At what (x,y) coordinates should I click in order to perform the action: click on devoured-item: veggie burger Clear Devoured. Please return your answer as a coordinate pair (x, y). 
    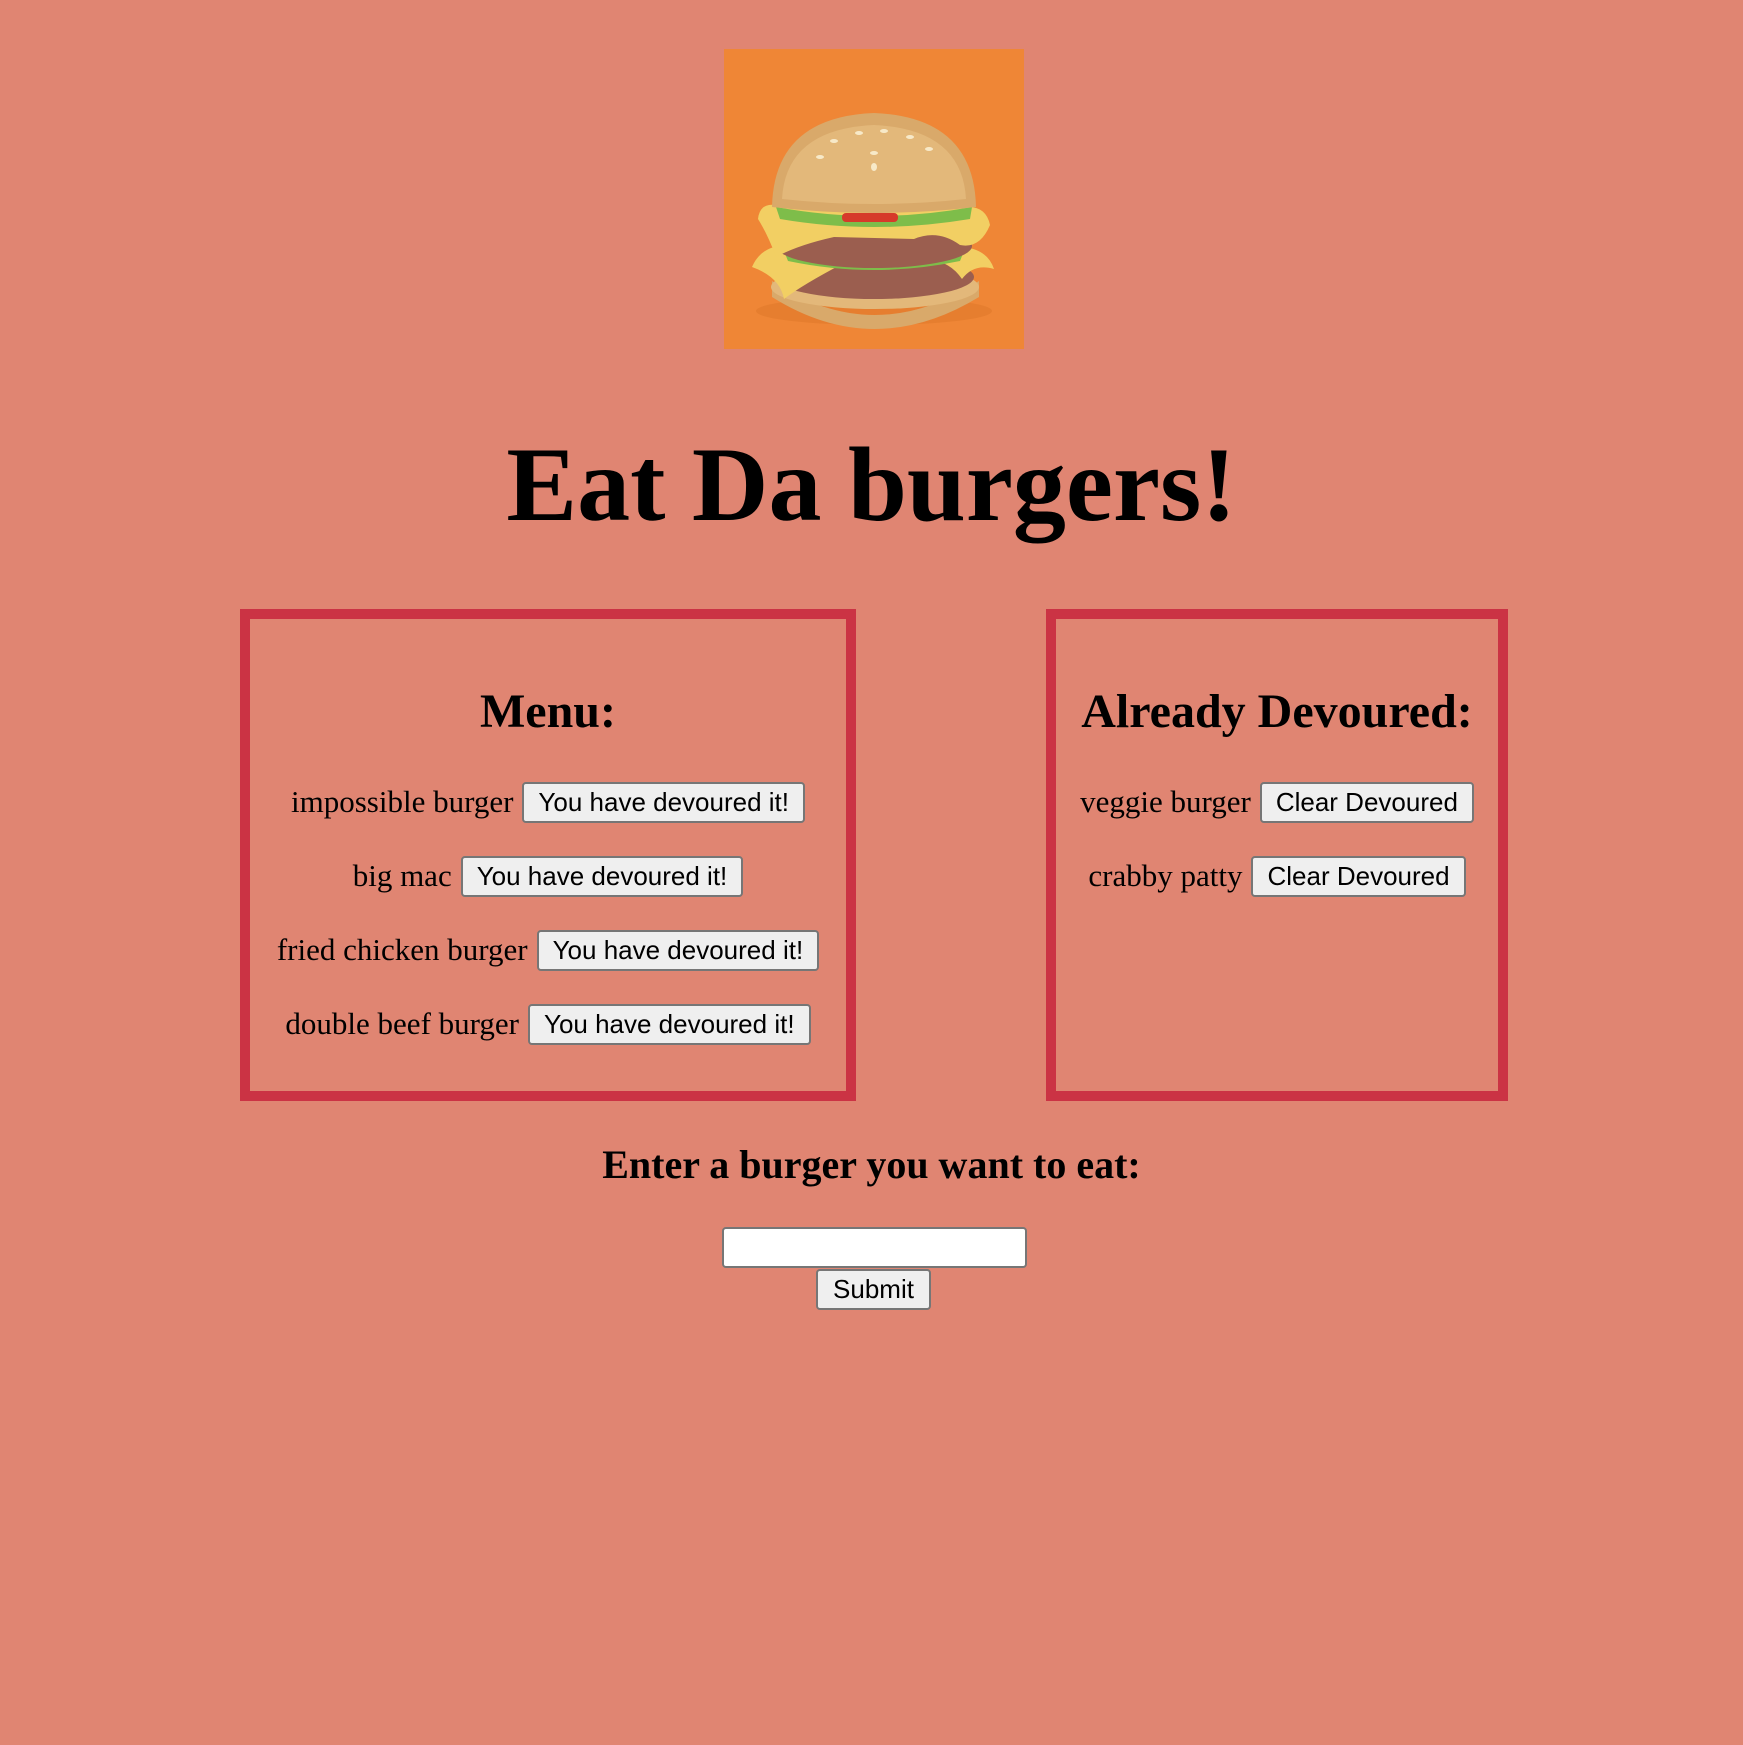
    Looking at the image, I should click on (1277, 802).